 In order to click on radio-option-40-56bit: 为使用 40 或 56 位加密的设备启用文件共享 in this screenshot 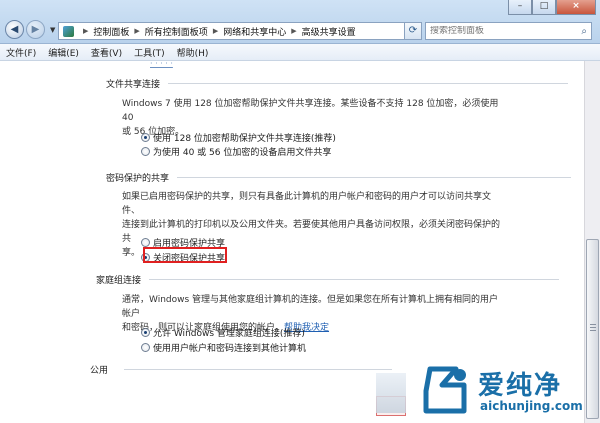, I will do `click(236, 151)`.